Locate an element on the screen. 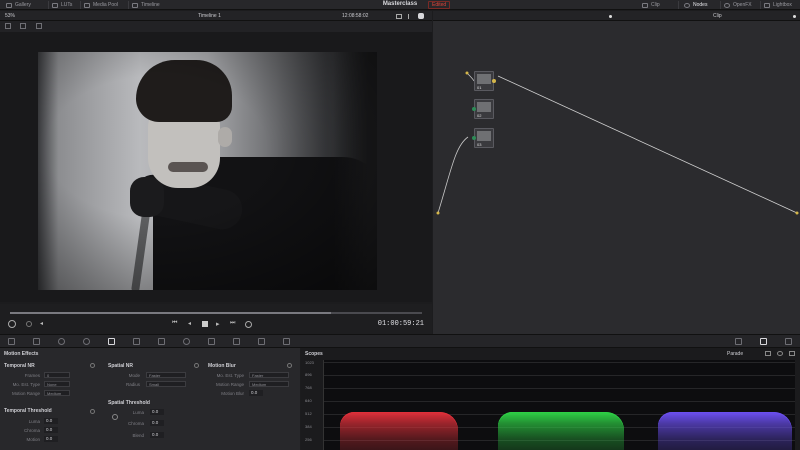 The image size is (800, 450). temporal-motion-label: Motion is located at coordinates (33, 439).